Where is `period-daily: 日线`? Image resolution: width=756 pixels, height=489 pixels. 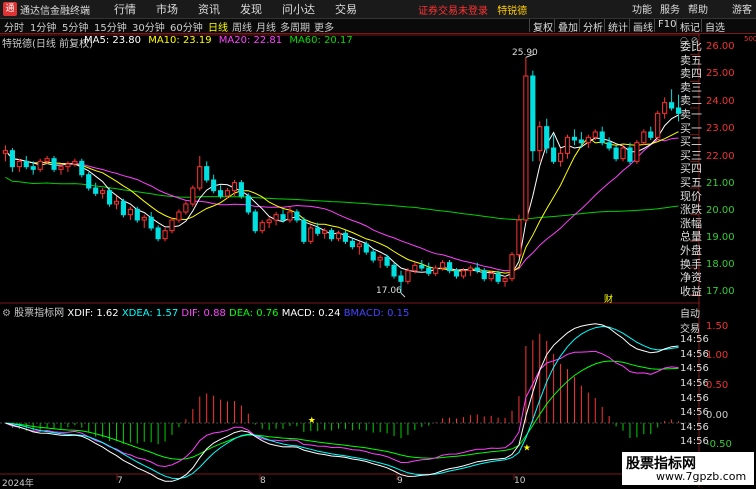
period-daily: 日线 is located at coordinates (218, 26).